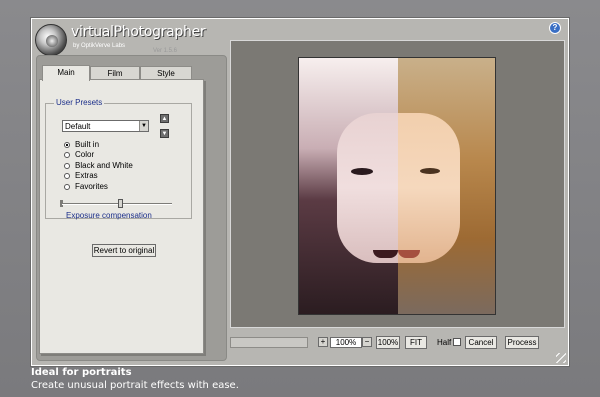 This screenshot has width=600, height=397. Describe the element at coordinates (81, 372) in the screenshot. I see `caption-title: Ideal for portraits` at that location.